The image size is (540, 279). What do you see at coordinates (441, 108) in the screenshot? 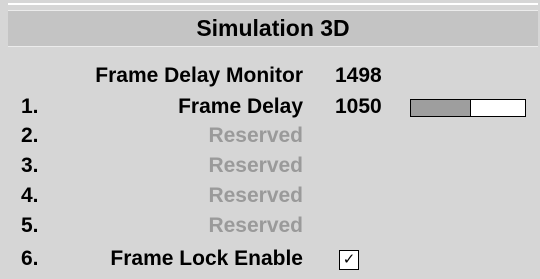
I see `frame-delay-slider-fill` at bounding box center [441, 108].